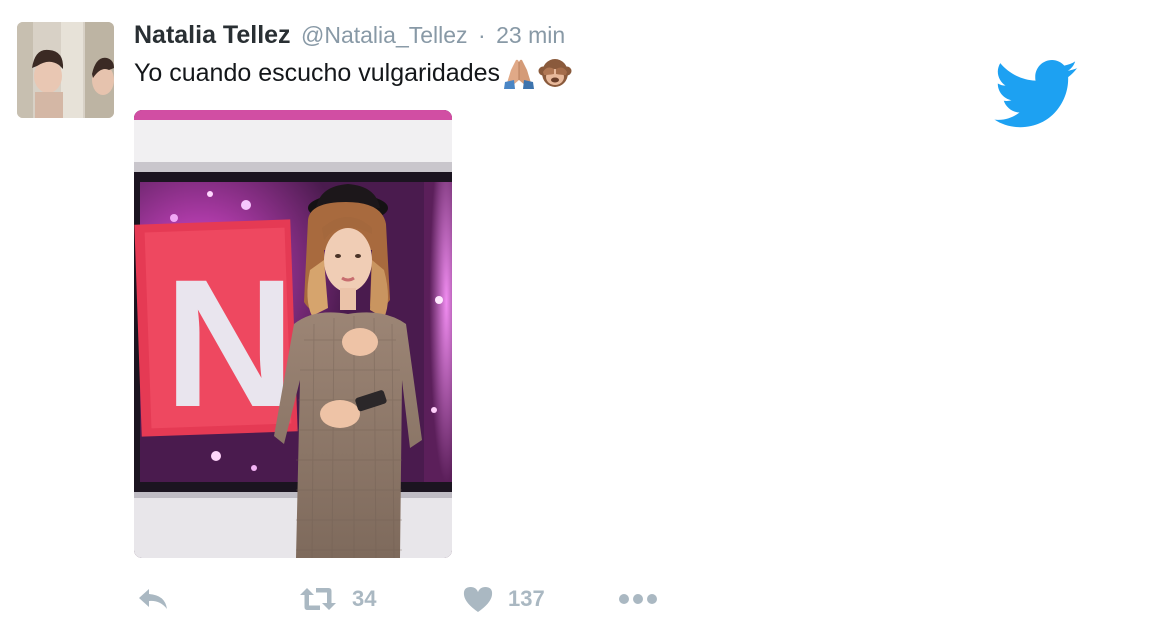 The image size is (1172, 634). Describe the element at coordinates (65, 70) in the screenshot. I see `avatar` at that location.